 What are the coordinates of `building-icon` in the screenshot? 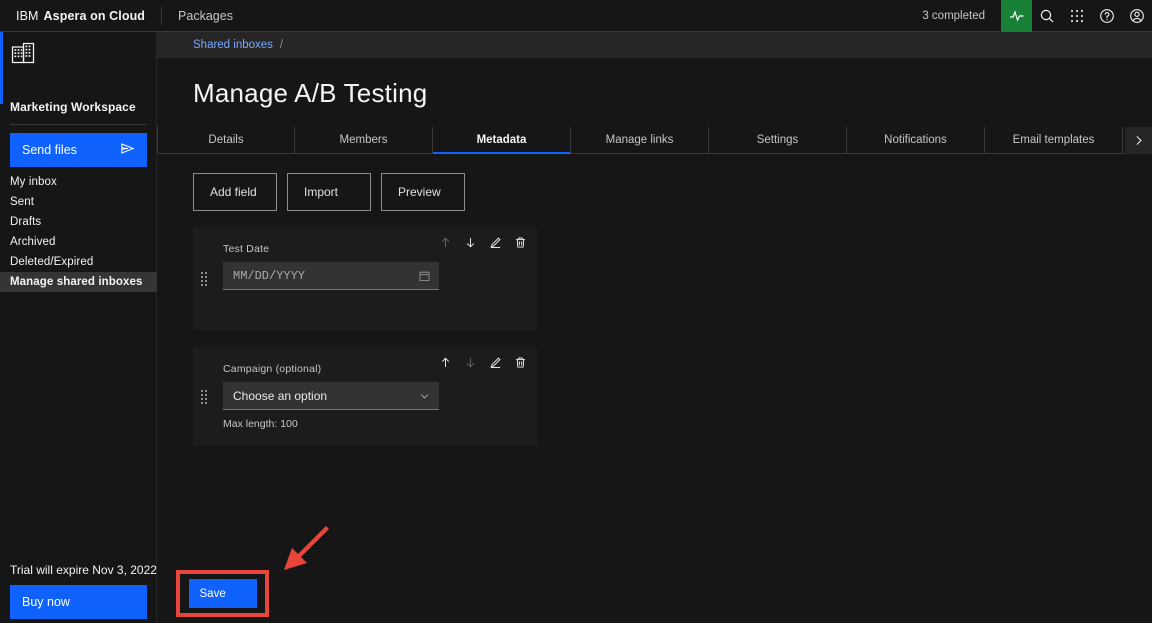 It's located at (23, 55).